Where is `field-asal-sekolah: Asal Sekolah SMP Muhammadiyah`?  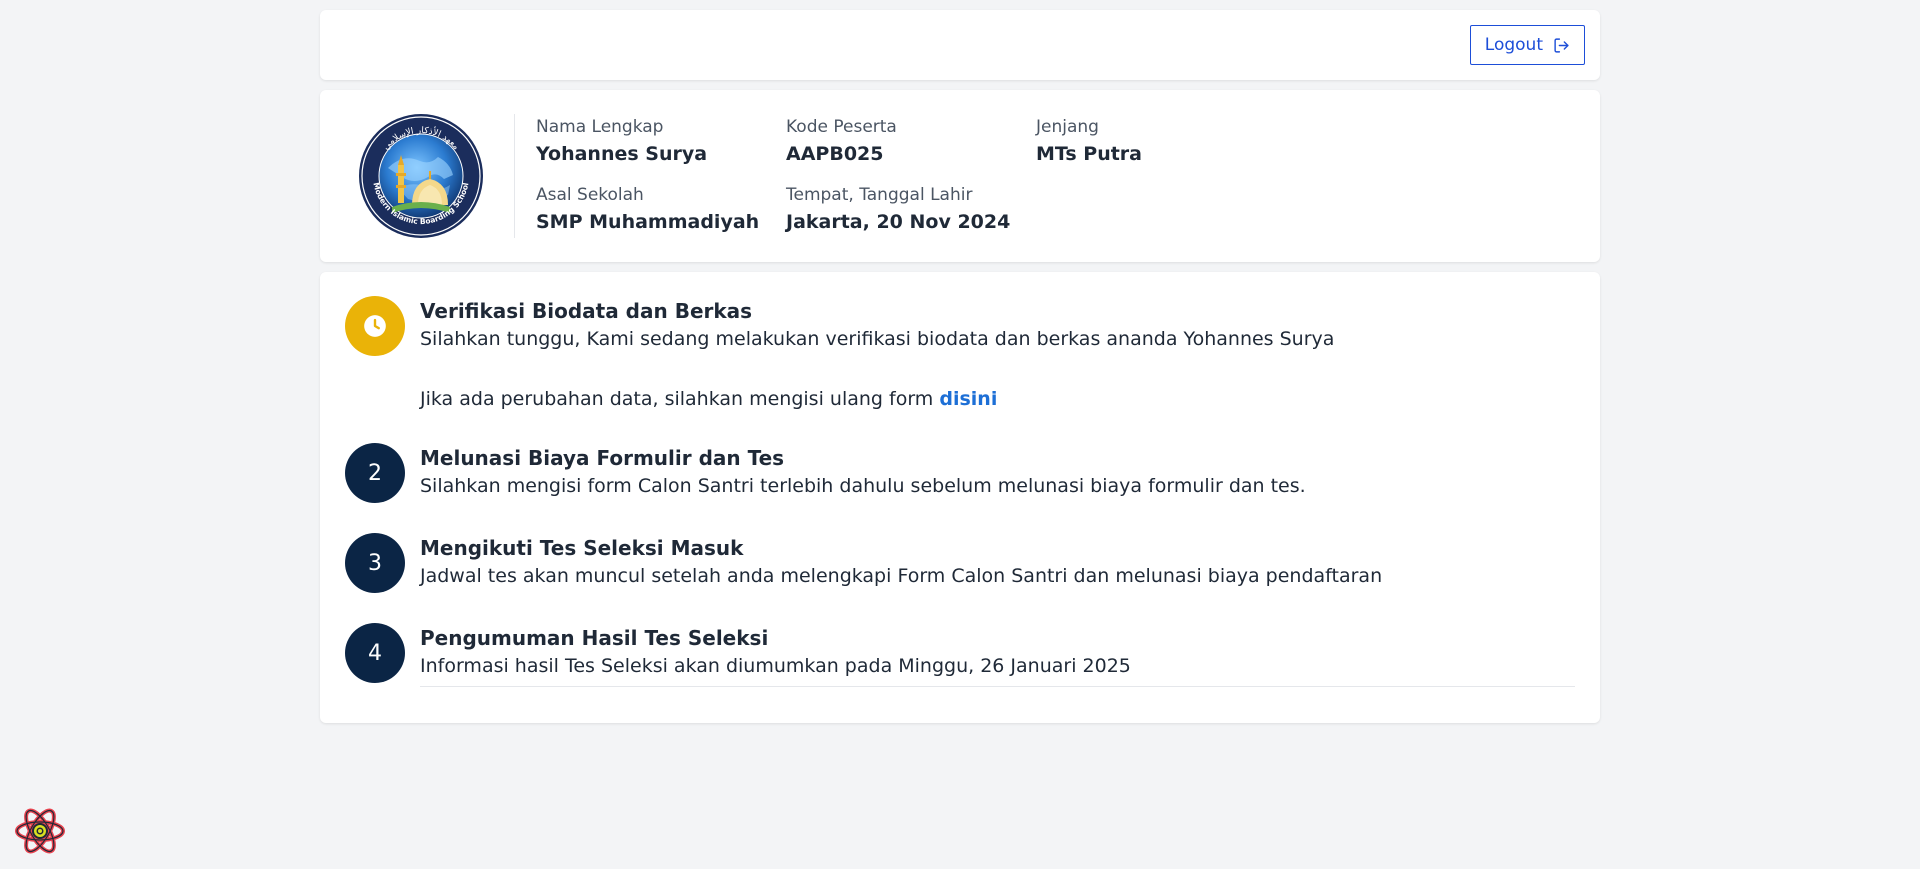
field-asal-sekolah: Asal Sekolah SMP Muhammadiyah is located at coordinates (661, 210).